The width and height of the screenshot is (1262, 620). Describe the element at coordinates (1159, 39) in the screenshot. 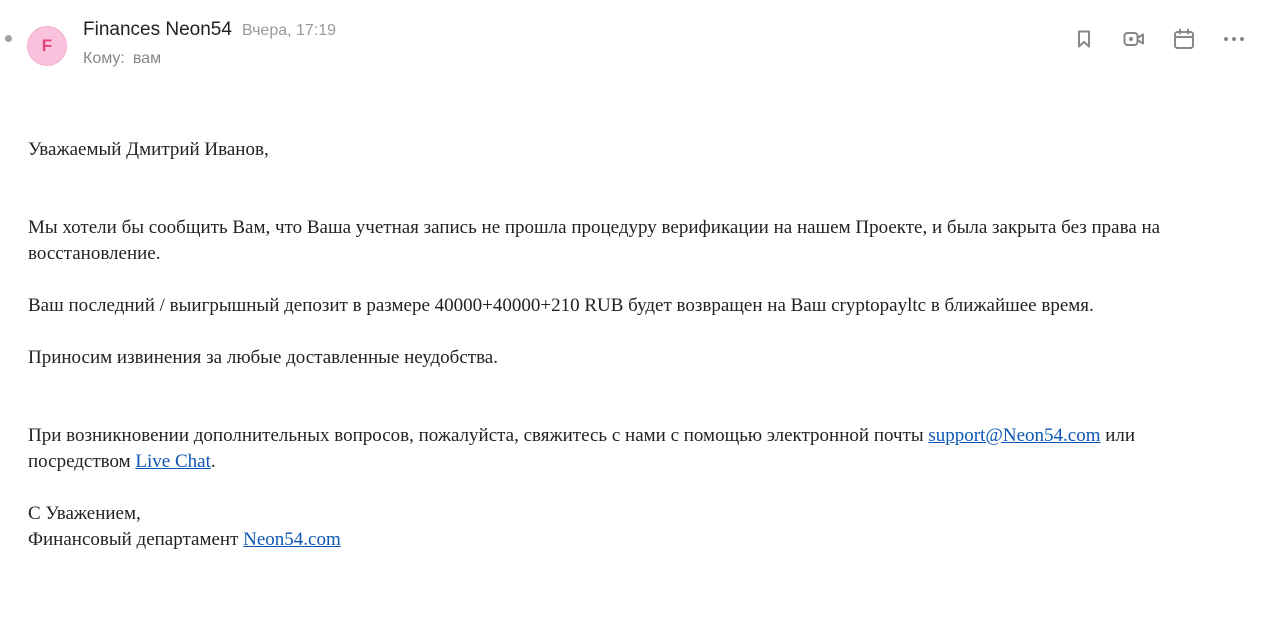

I see `message-actions` at that location.